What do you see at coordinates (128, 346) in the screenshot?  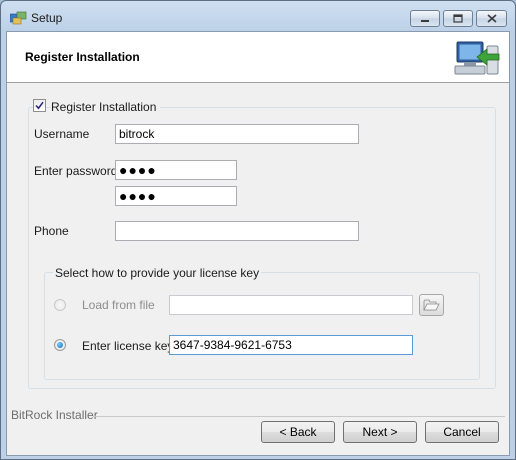 I see `enter-license-key-label: Enter license key` at bounding box center [128, 346].